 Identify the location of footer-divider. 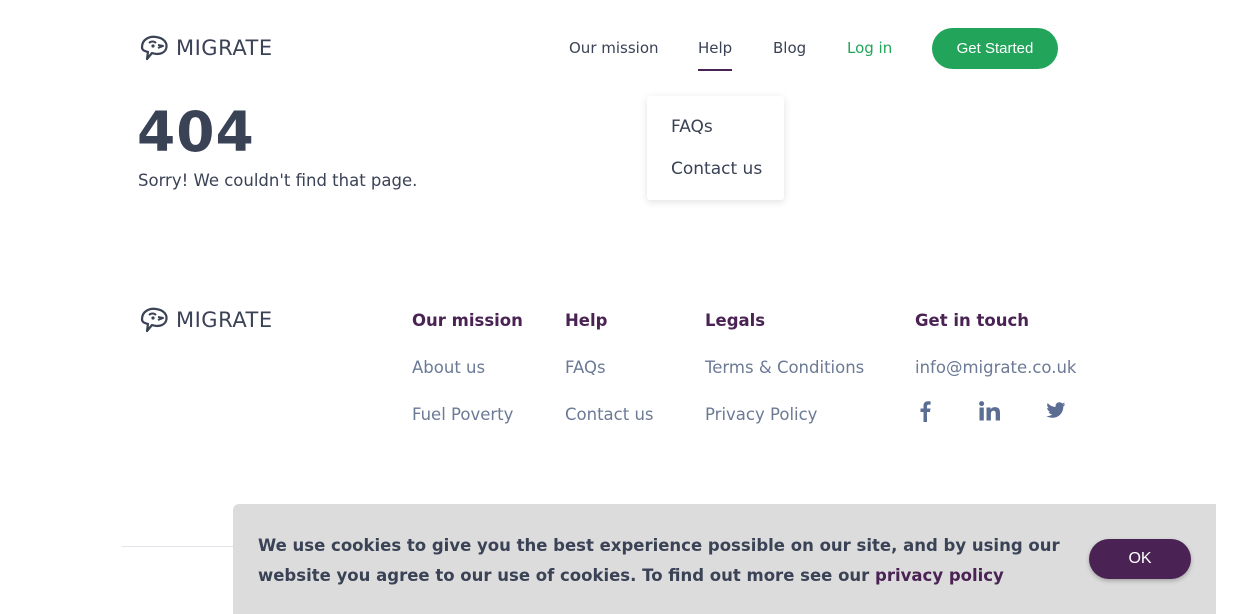
(178, 546).